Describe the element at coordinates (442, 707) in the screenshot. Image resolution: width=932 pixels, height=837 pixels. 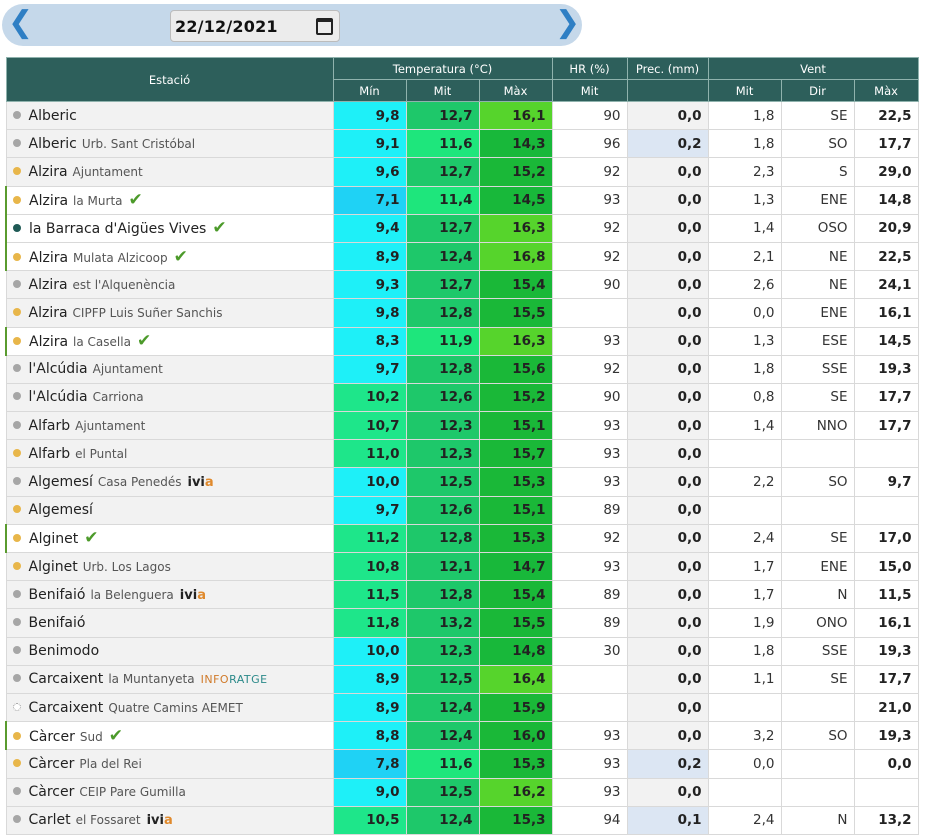
I see `temp-mit-cell: 12,4` at that location.